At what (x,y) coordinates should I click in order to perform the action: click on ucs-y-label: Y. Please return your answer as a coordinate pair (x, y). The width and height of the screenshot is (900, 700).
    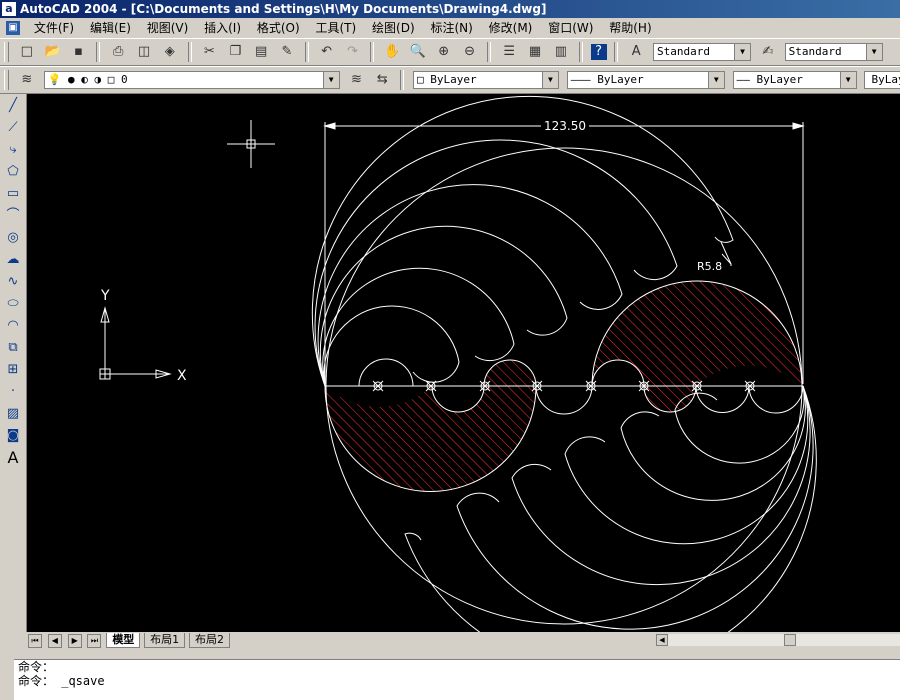
    Looking at the image, I should click on (105, 296).